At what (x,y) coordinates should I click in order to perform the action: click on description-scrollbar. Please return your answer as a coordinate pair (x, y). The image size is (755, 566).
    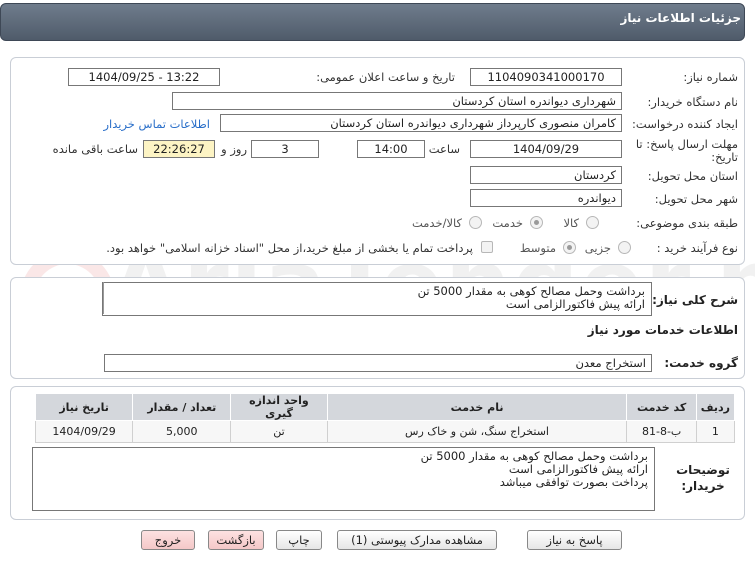
    Looking at the image, I should click on (108, 298).